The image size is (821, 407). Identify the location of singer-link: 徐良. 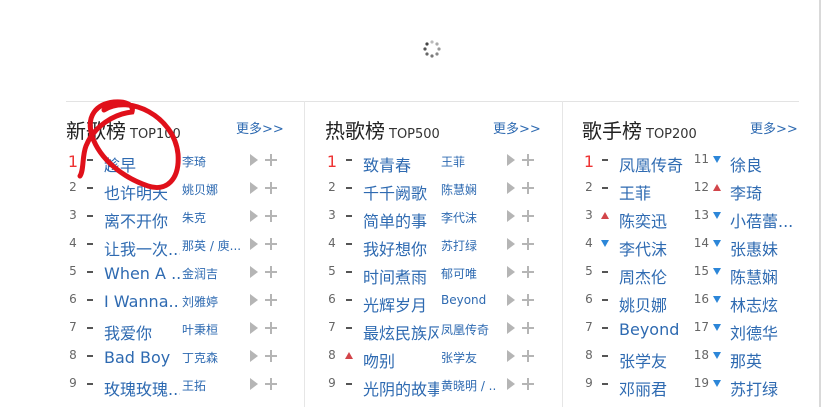
(763, 164).